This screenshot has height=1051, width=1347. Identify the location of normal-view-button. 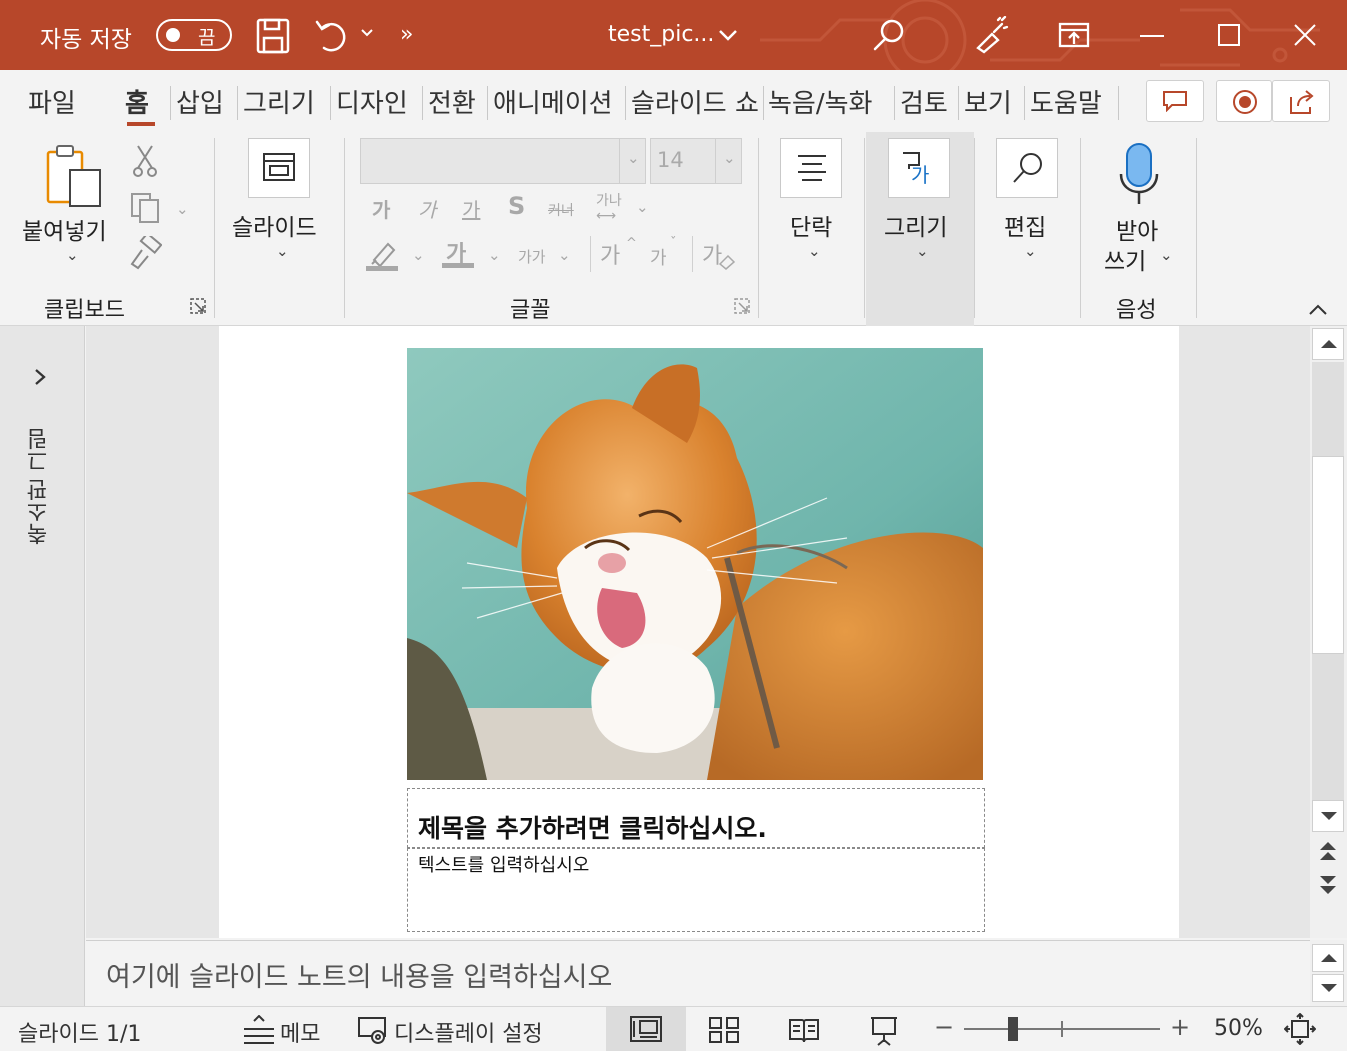
(646, 1029).